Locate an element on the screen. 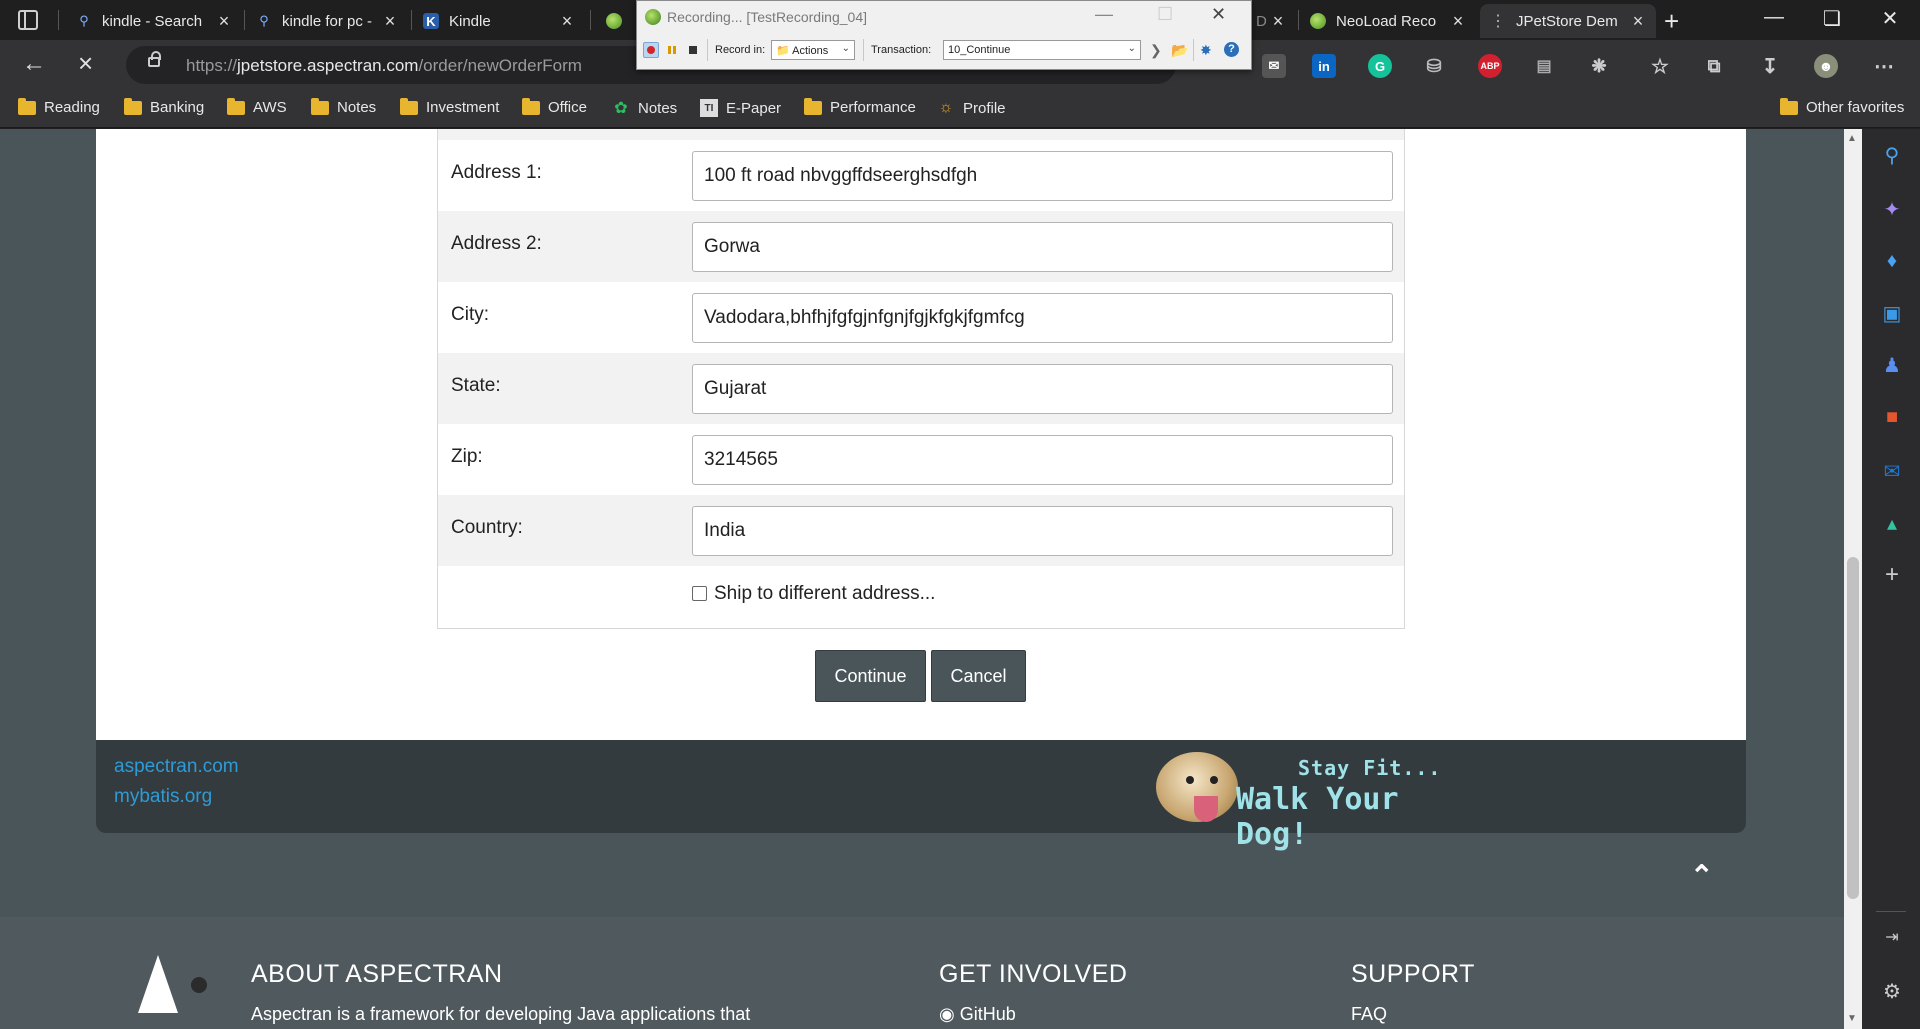 The image size is (1920, 1029). scroll-up-arrow-icon: ▲ is located at coordinates (1852, 138).